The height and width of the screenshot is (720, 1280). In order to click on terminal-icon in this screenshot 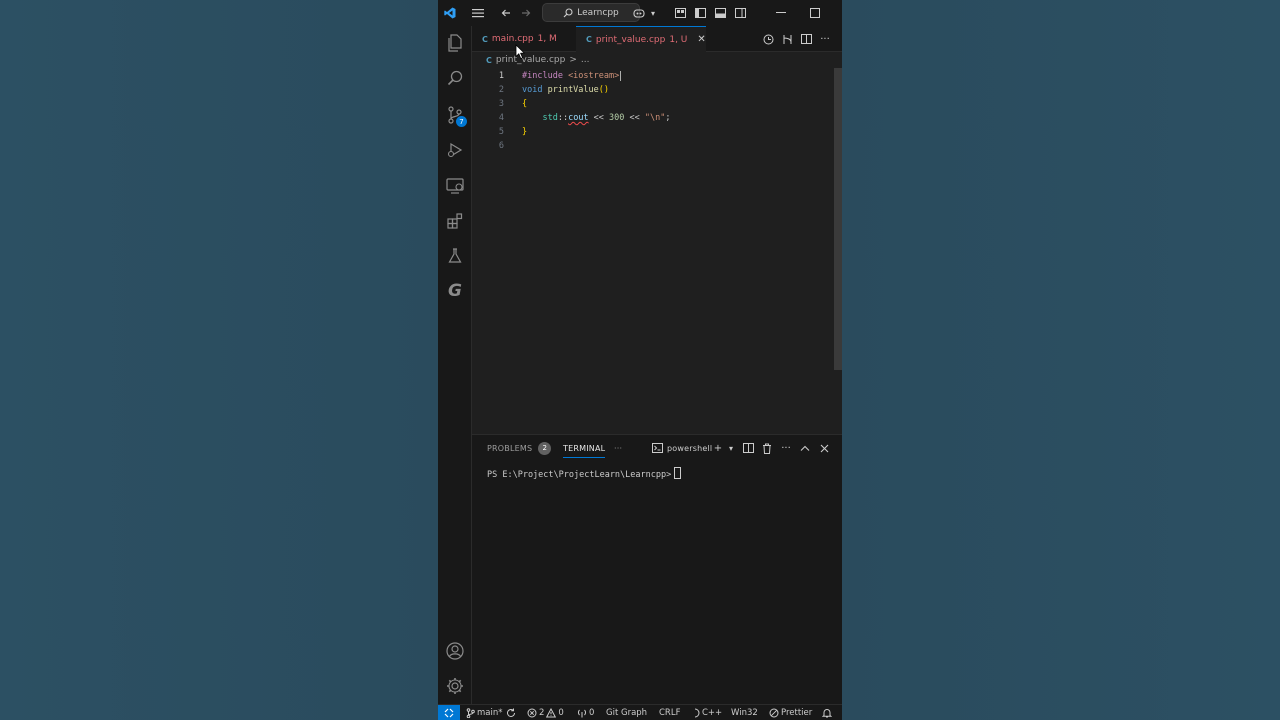, I will do `click(657, 448)`.